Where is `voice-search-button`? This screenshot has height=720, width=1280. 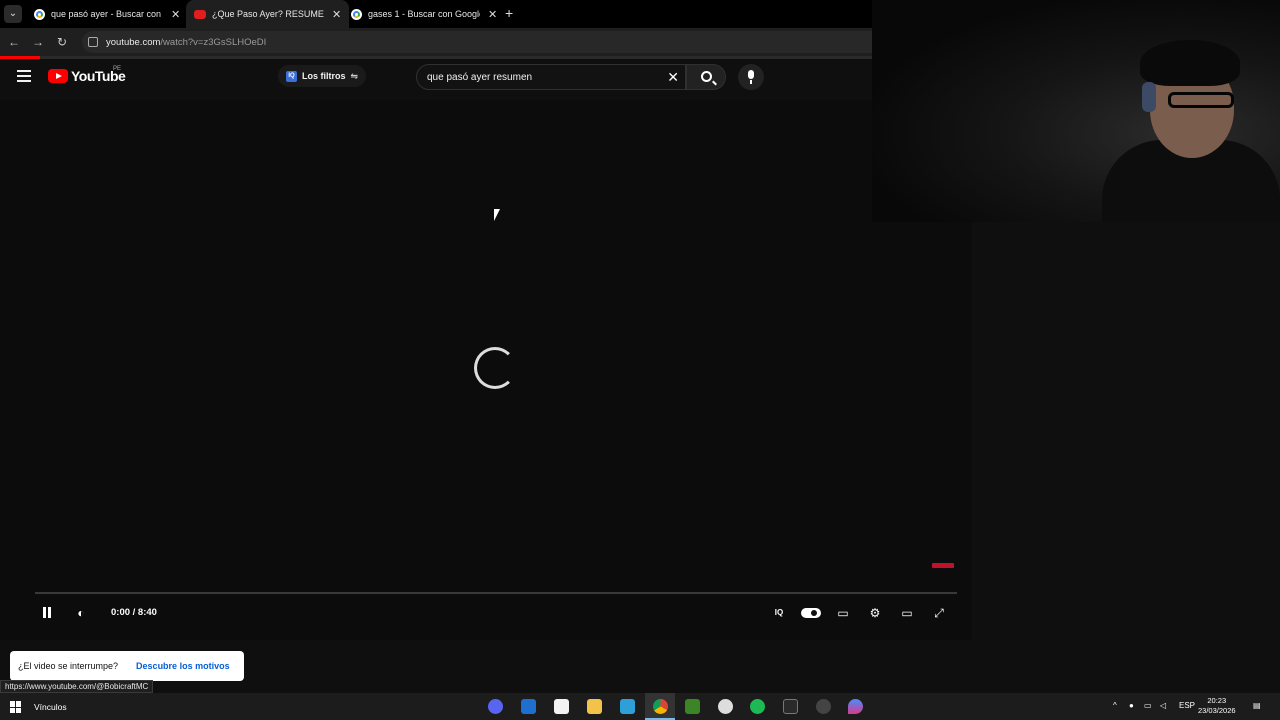 voice-search-button is located at coordinates (751, 77).